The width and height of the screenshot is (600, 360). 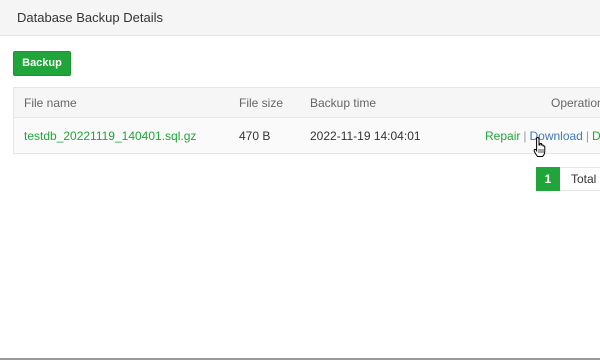 I want to click on header-operation: Operation, so click(x=575, y=103).